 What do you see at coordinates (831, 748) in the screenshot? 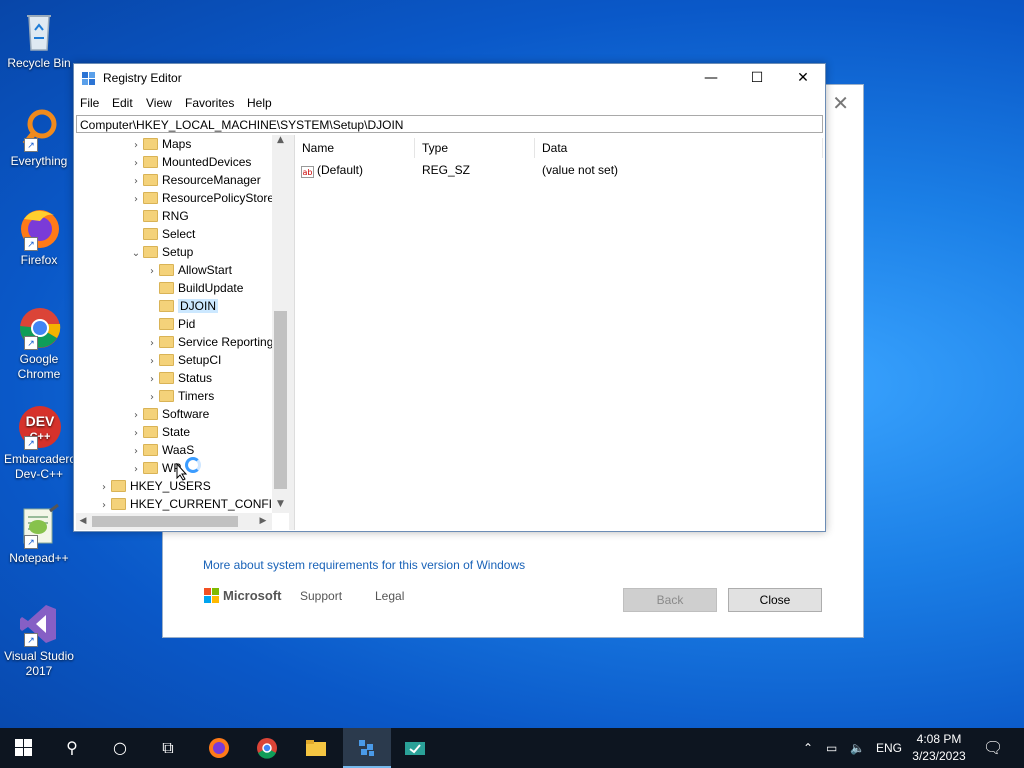
I see `network-icon: ▭` at bounding box center [831, 748].